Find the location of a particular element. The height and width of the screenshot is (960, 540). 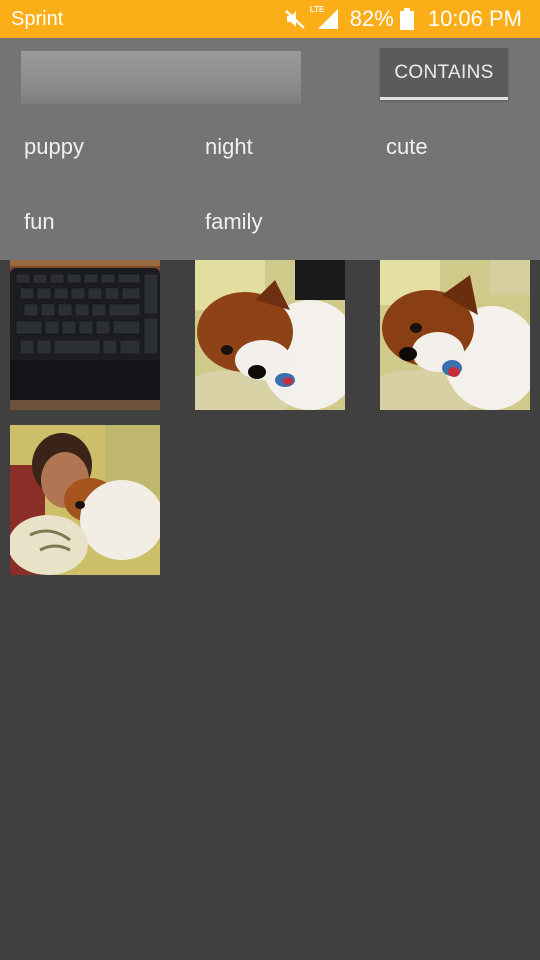

tag-cute: cute is located at coordinates (407, 147).